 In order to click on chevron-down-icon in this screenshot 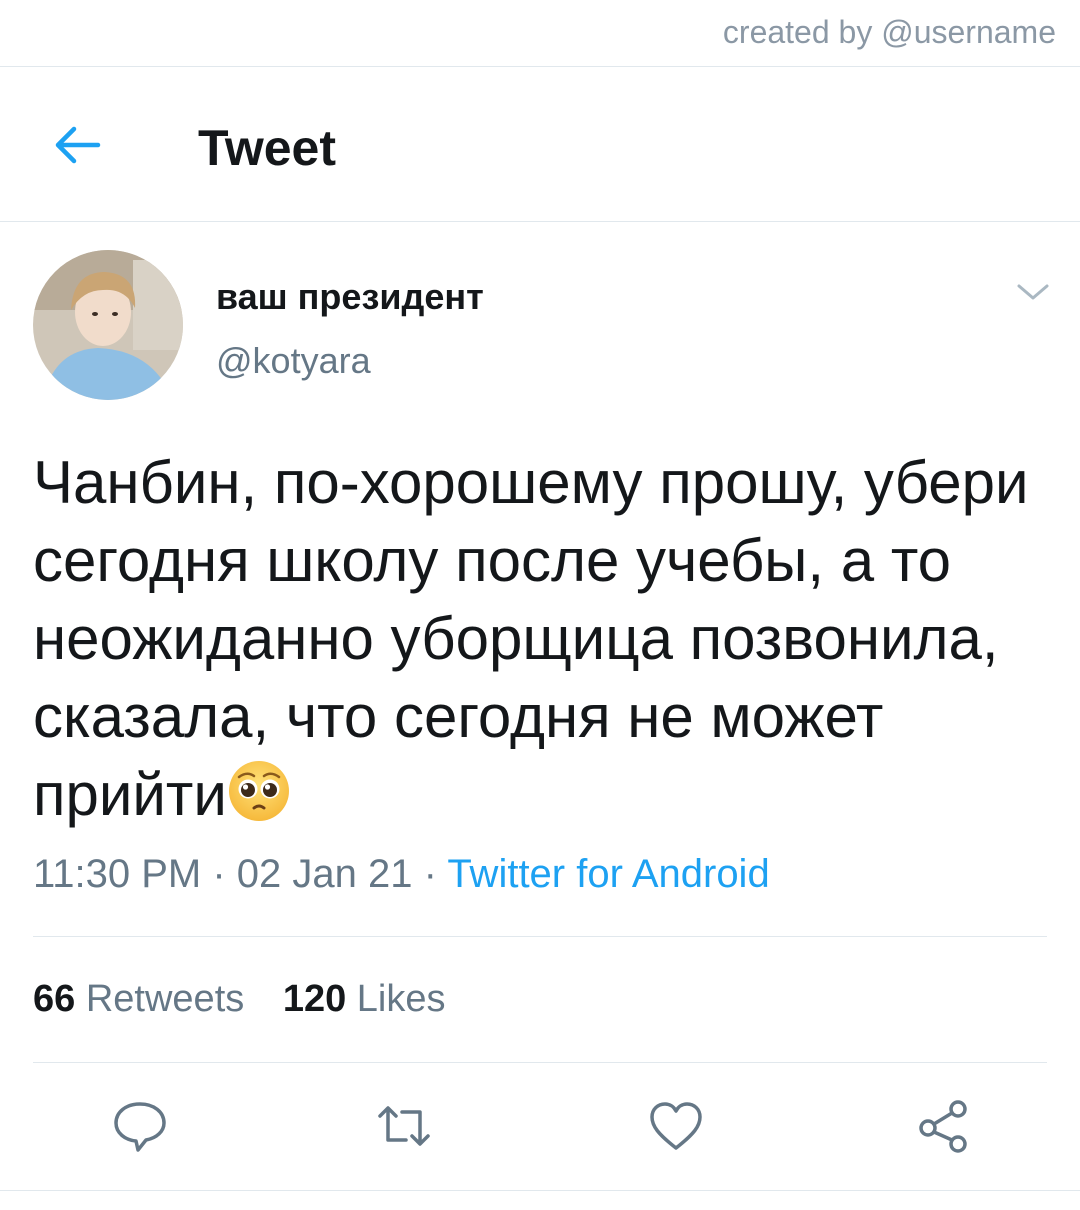, I will do `click(1033, 292)`.